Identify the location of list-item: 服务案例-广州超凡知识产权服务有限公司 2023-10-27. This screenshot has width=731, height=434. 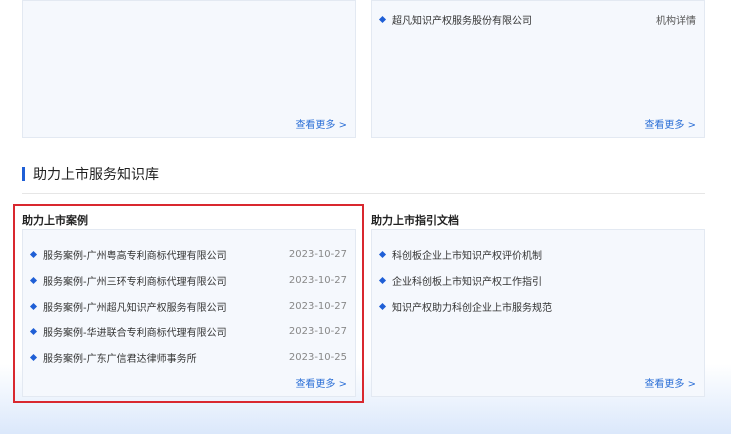
(188, 306).